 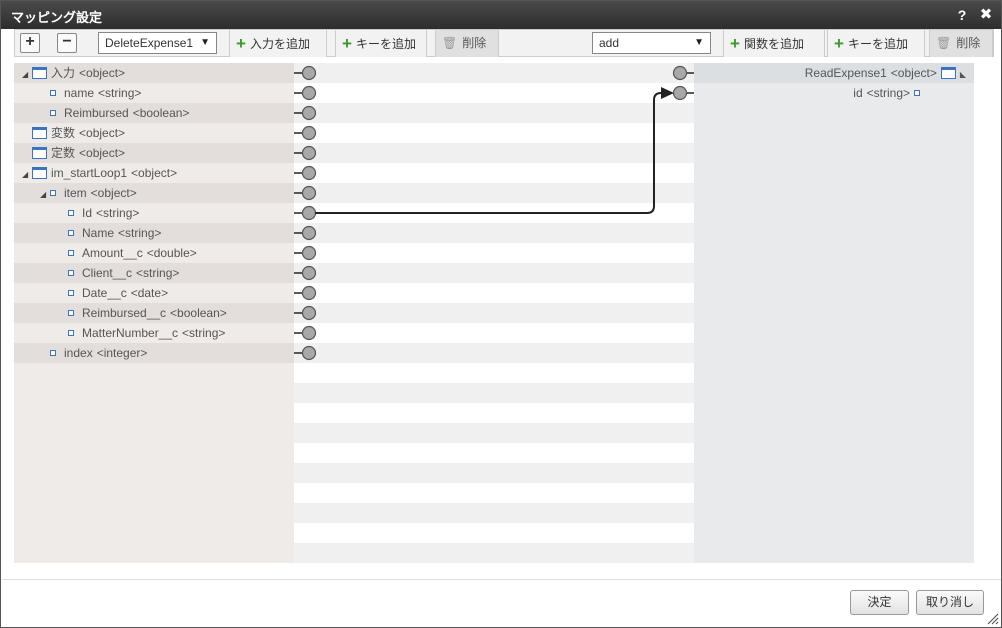 I want to click on input-tree-item: Date__c <date>, so click(x=154, y=293).